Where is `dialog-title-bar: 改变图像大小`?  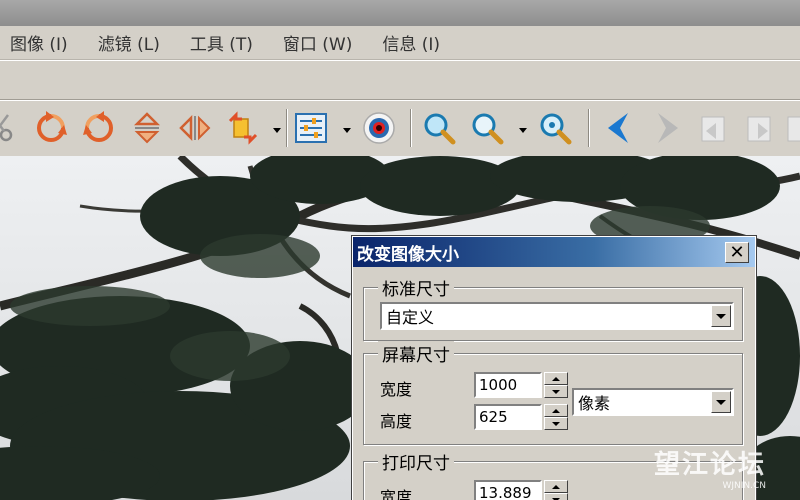
dialog-title-bar: 改变图像大小 is located at coordinates (554, 252).